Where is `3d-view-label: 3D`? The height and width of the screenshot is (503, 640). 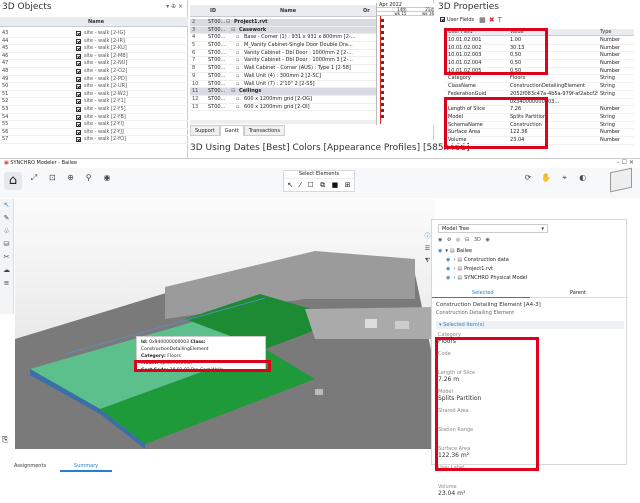
3d-view-label: 3D is located at coordinates (477, 240).